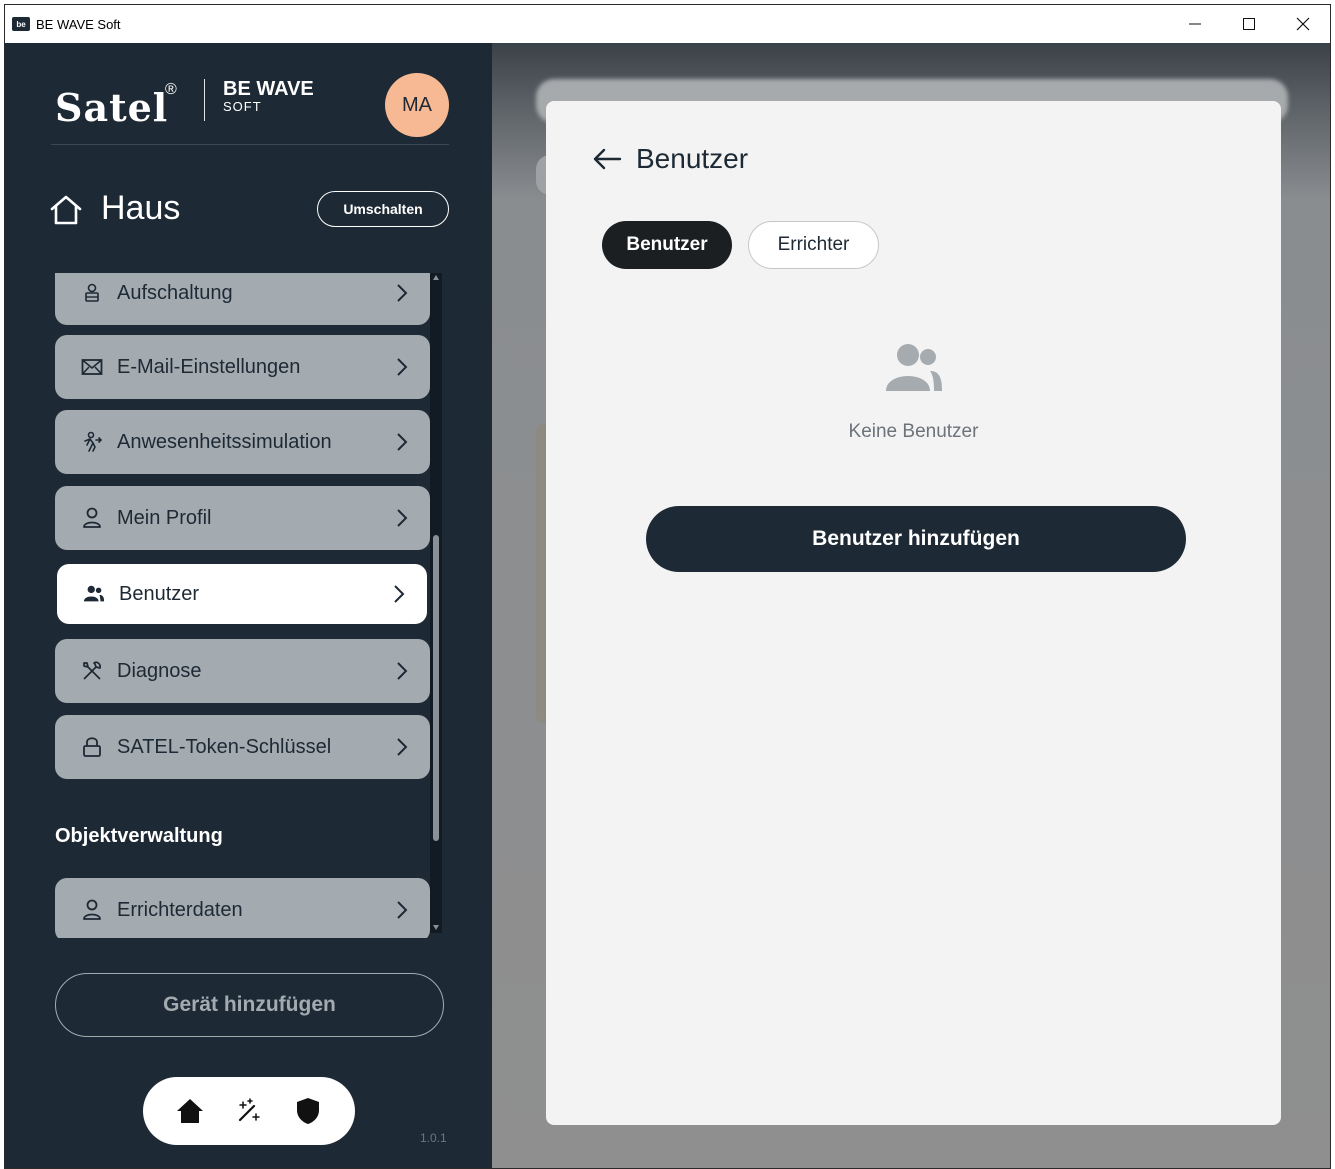  What do you see at coordinates (692, 158) in the screenshot?
I see `panel-title: Benutzer` at bounding box center [692, 158].